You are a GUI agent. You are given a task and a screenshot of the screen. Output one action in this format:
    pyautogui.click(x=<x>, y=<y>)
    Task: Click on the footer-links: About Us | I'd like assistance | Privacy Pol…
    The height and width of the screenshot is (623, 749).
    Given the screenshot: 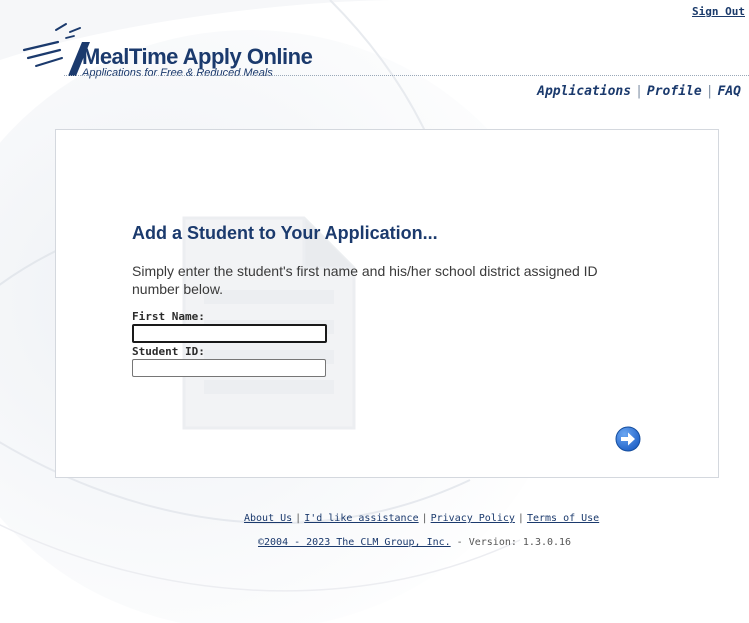 What is the action you would take?
    pyautogui.click(x=421, y=518)
    